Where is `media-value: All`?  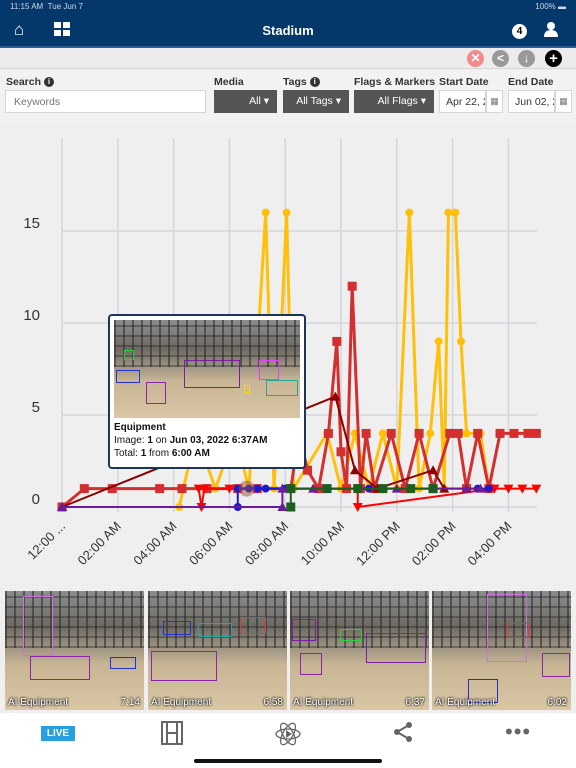
media-value: All is located at coordinates (255, 101).